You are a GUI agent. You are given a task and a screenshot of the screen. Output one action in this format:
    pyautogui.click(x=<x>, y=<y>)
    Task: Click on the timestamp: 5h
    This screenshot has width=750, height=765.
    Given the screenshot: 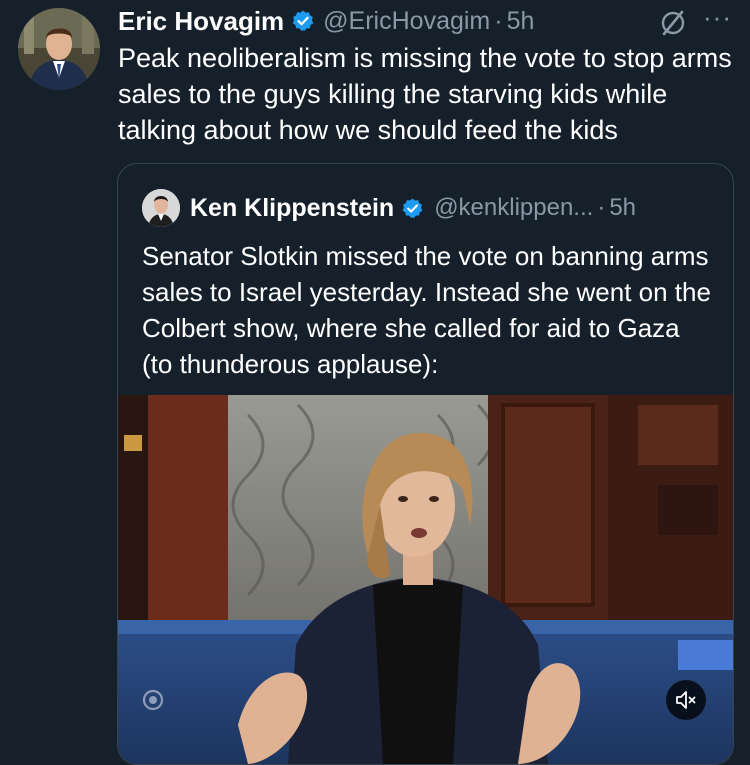 What is the action you would take?
    pyautogui.click(x=521, y=21)
    